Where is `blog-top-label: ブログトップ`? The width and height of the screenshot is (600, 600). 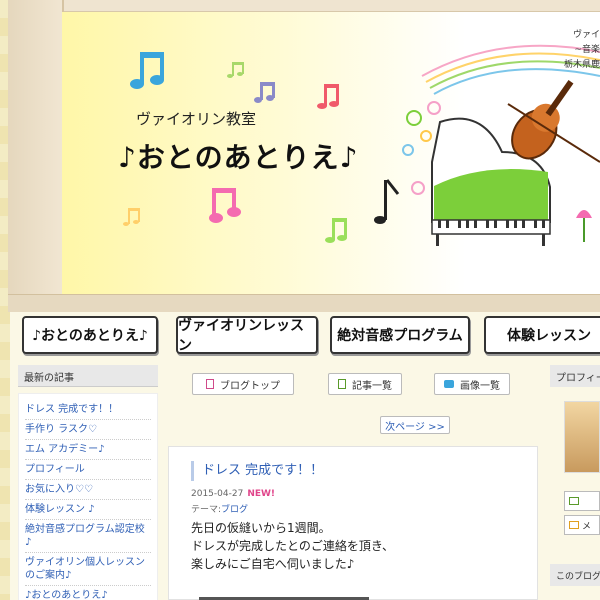
blog-top-label: ブログトップ is located at coordinates (250, 386).